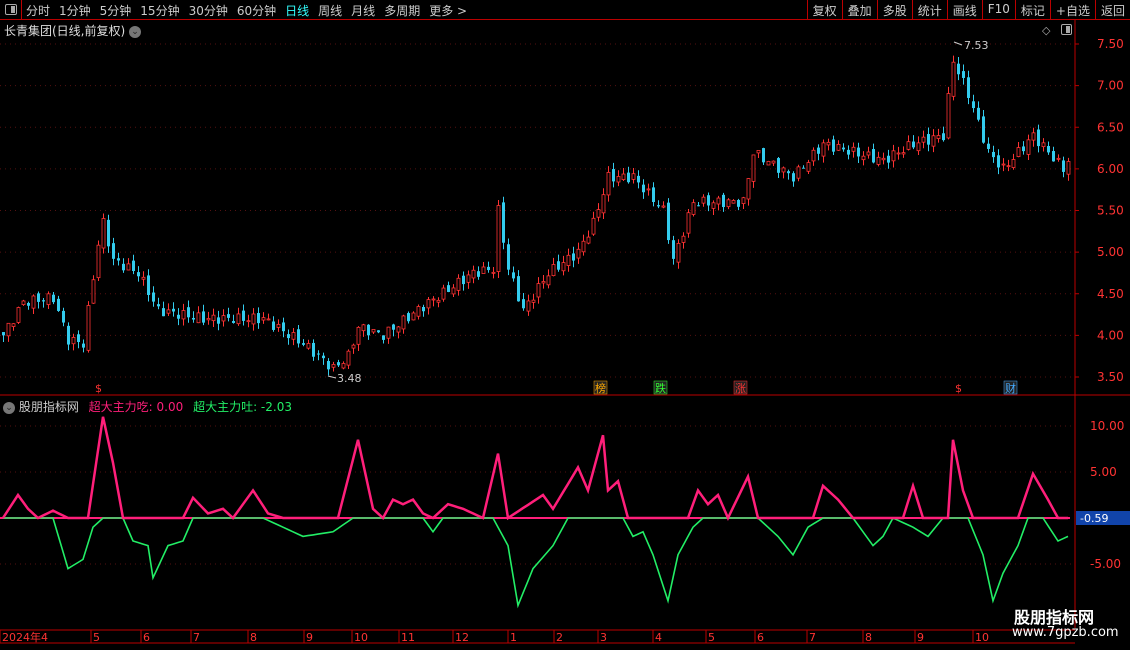 Image resolution: width=1130 pixels, height=650 pixels. I want to click on chevron-down-icon: ⌄, so click(9, 407).